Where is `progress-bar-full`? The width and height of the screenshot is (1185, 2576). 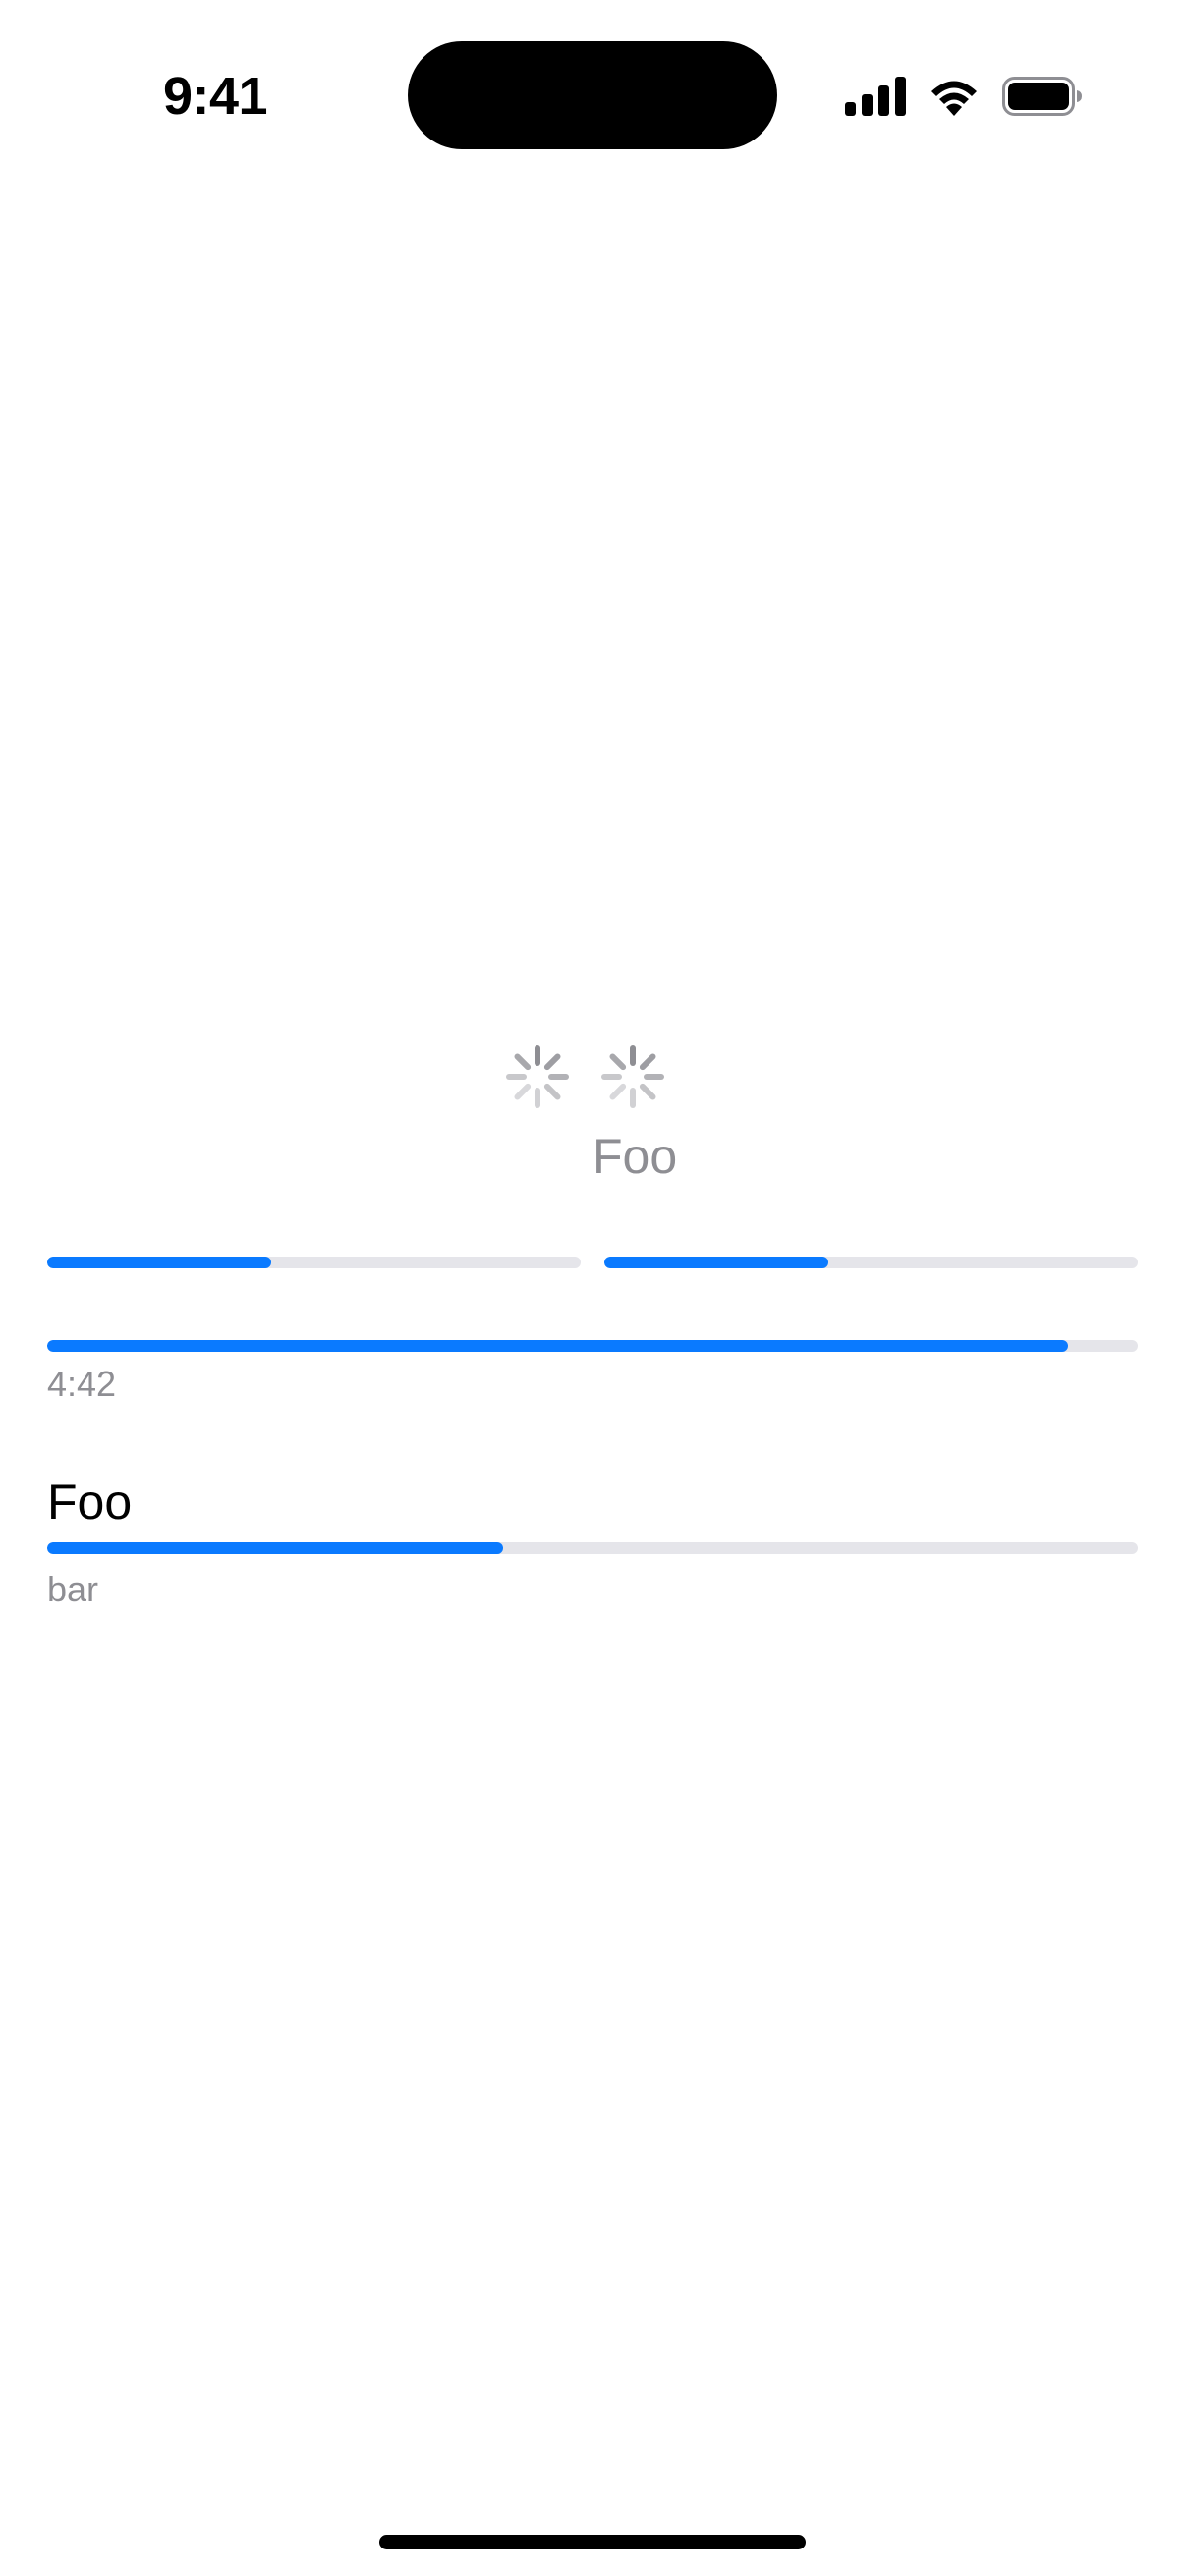
progress-bar-full is located at coordinates (592, 1346).